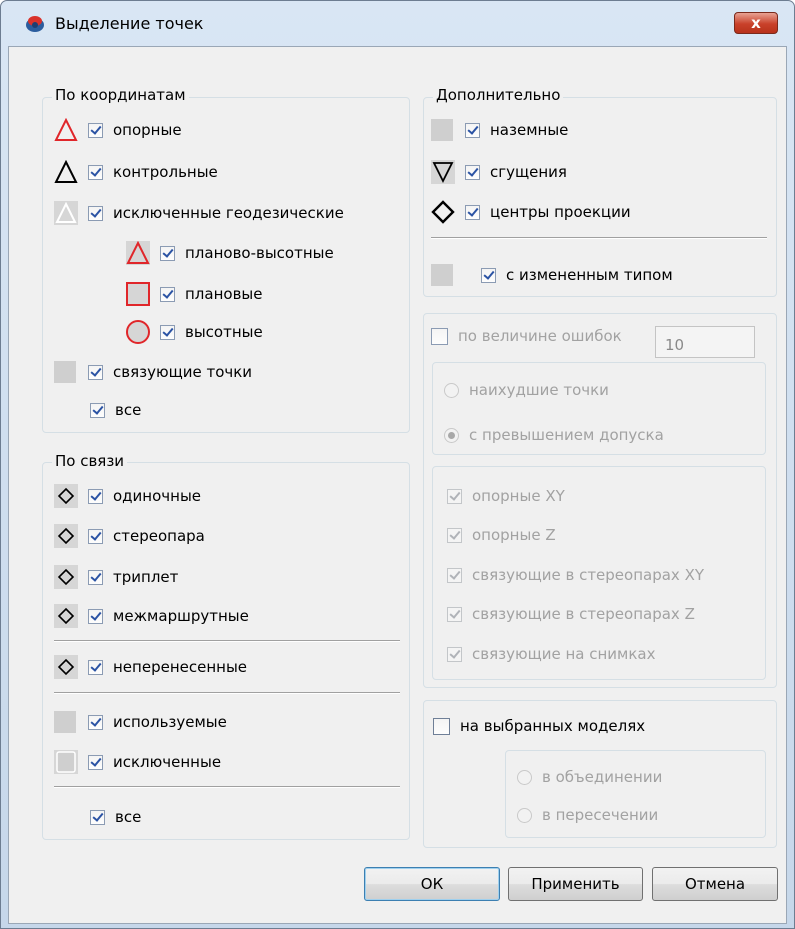 This screenshot has width=795, height=929. Describe the element at coordinates (138, 332) in the screenshot. I see `red-circle-icon` at that location.